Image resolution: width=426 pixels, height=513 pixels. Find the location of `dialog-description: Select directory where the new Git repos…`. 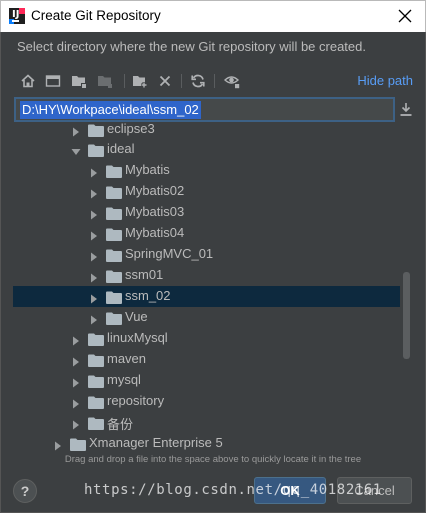

dialog-description: Select directory where the new Git repos… is located at coordinates (191, 46).